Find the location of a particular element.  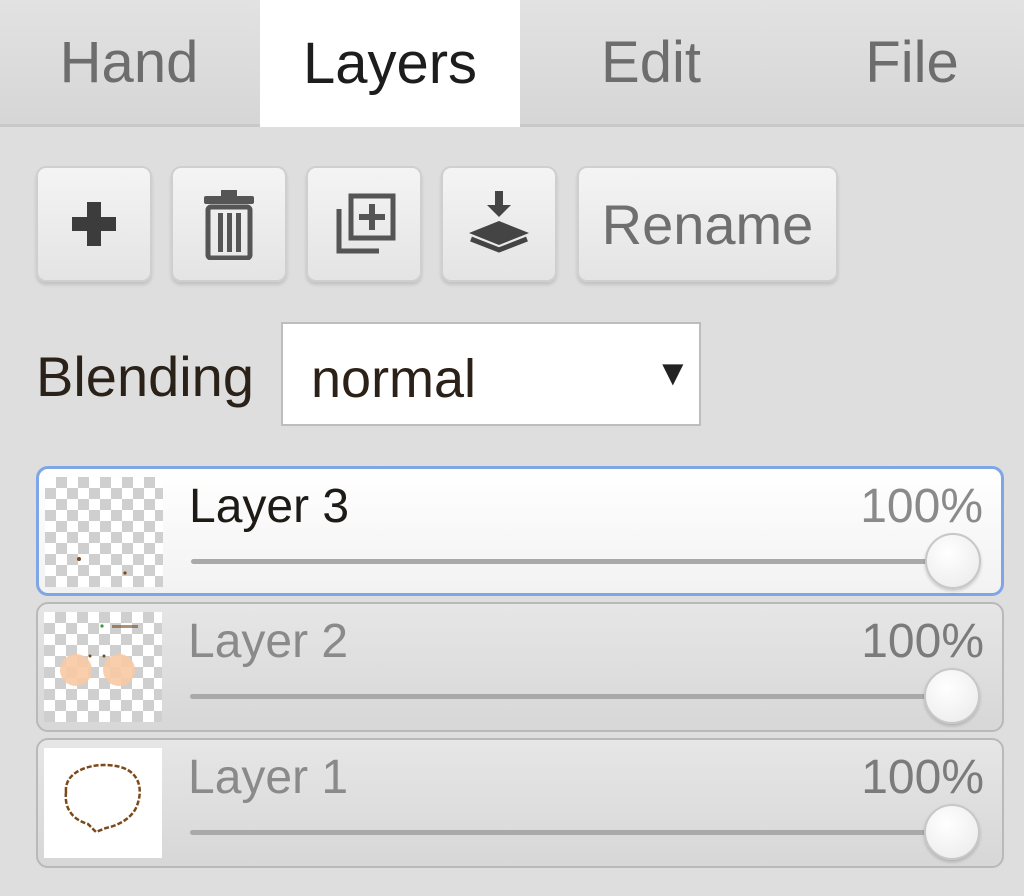

layer-3-preview-icon is located at coordinates (102, 566).